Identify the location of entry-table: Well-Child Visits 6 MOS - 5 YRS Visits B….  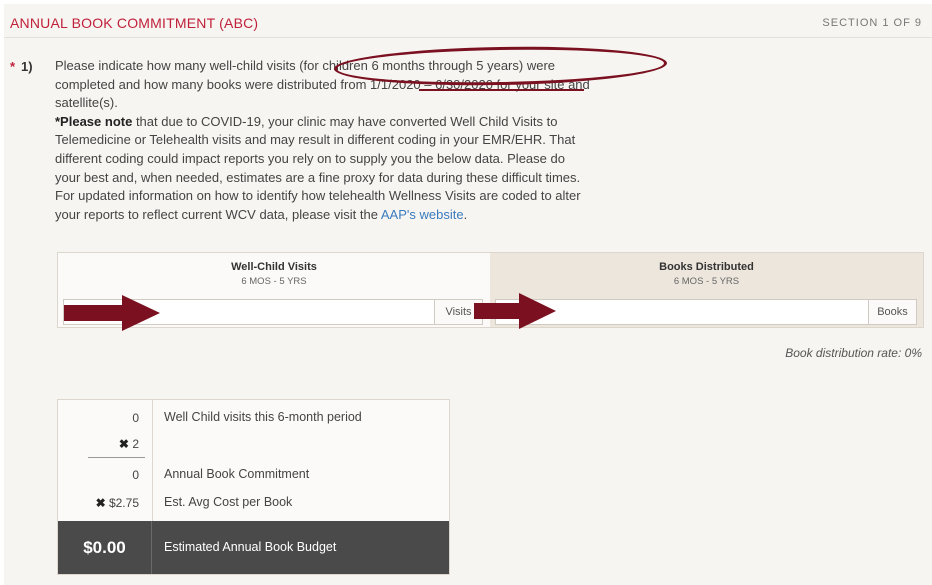
(490, 290).